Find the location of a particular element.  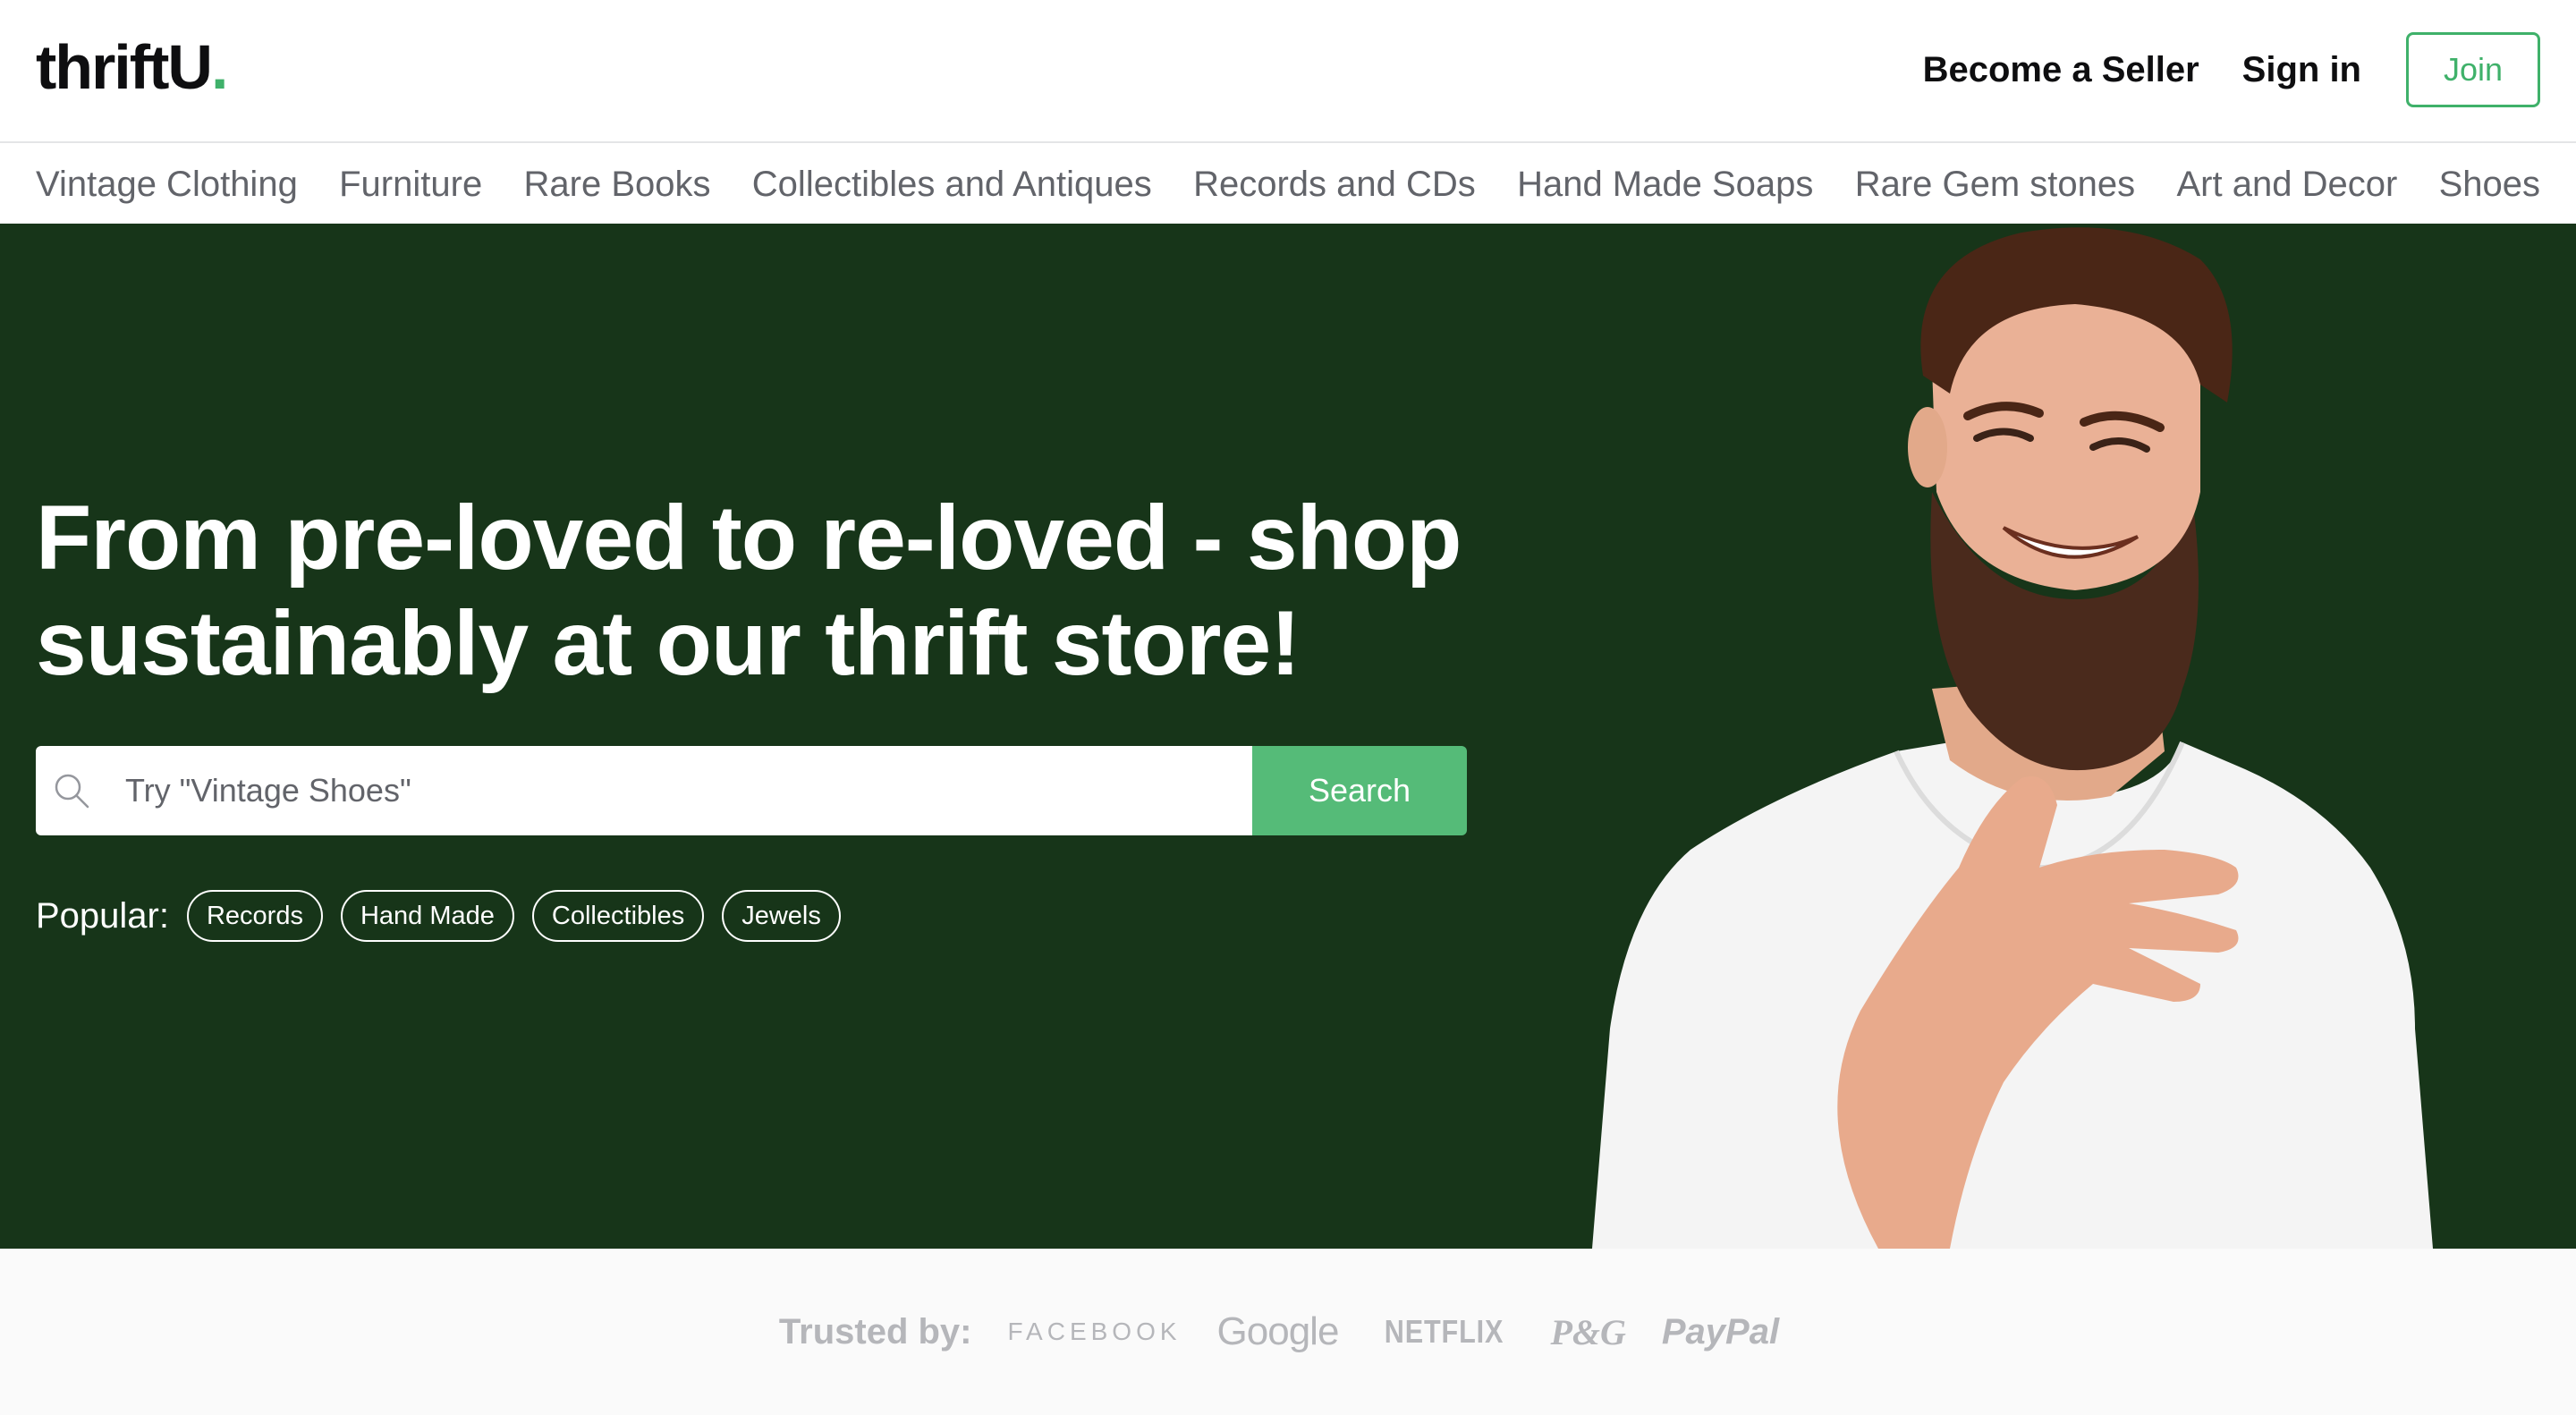

paypal-logo: PayPal is located at coordinates (1720, 1331).